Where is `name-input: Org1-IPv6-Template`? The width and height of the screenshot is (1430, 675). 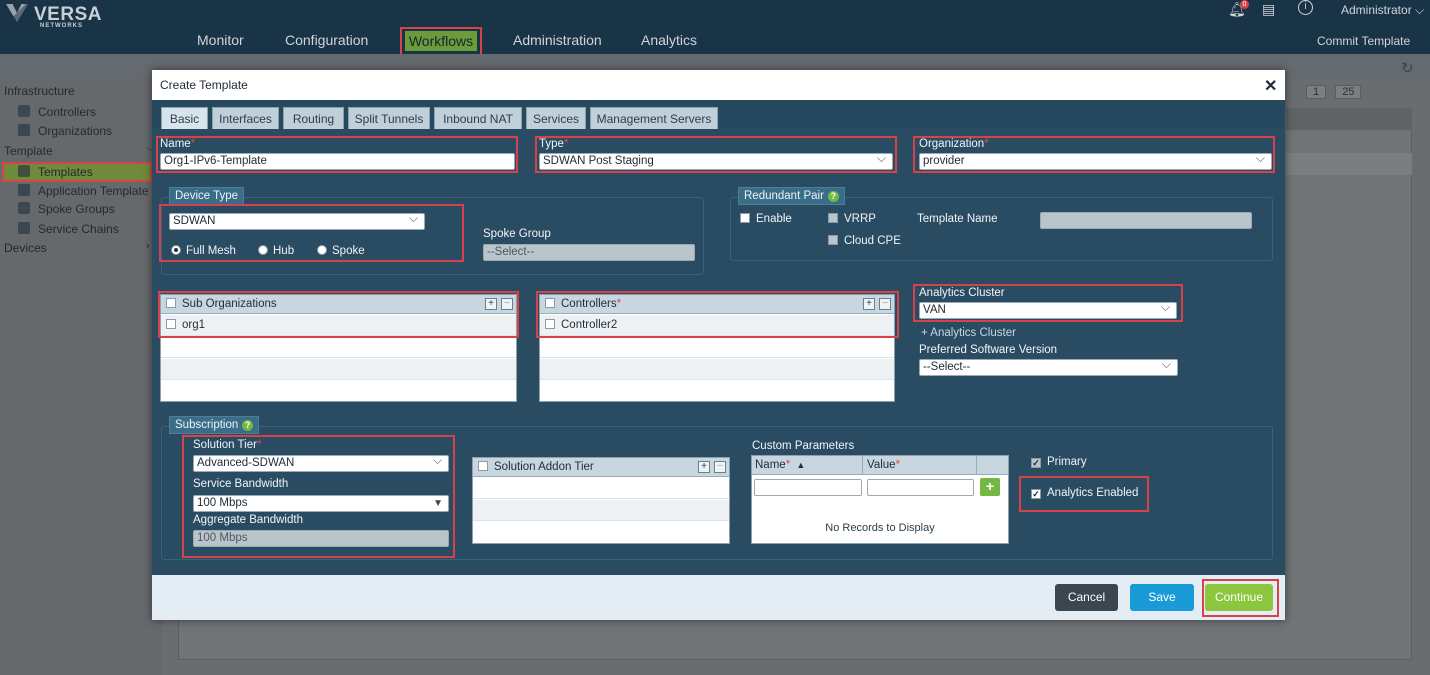 name-input: Org1-IPv6-Template is located at coordinates (337, 161).